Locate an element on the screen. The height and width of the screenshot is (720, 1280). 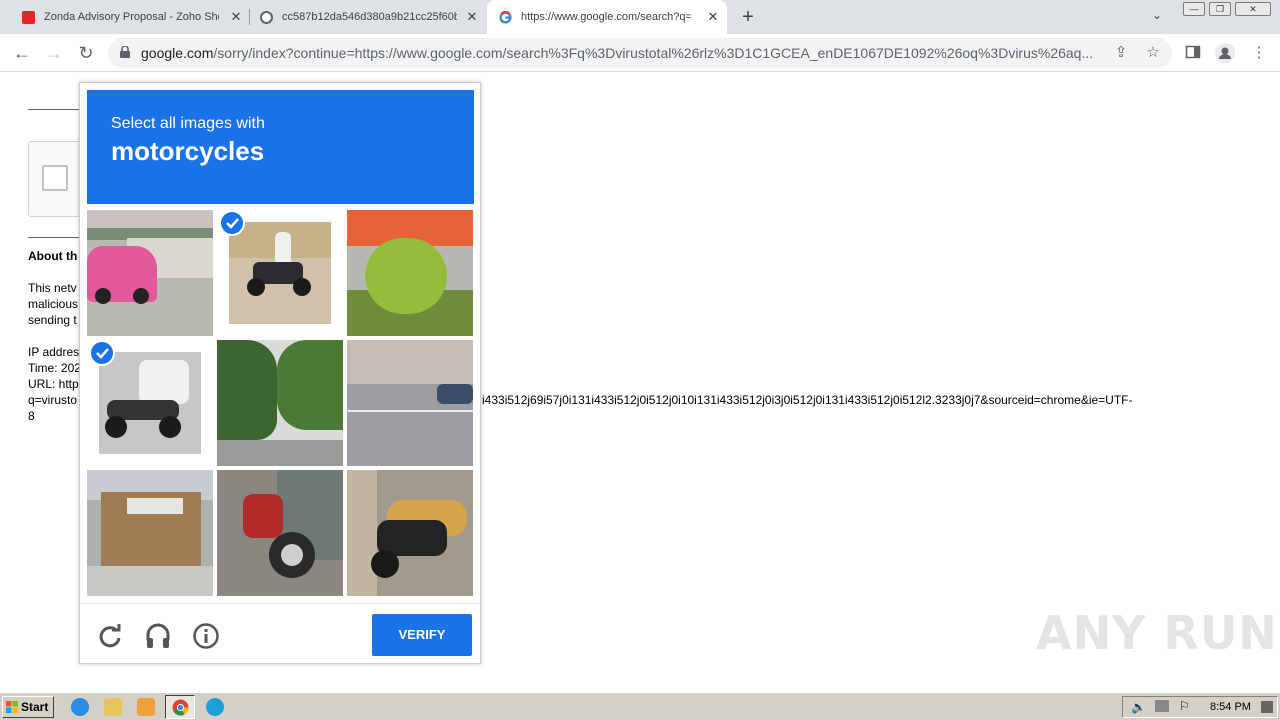
taskbar: Start 🔈 ⚐ 8:54 PM is located at coordinates (640, 706).